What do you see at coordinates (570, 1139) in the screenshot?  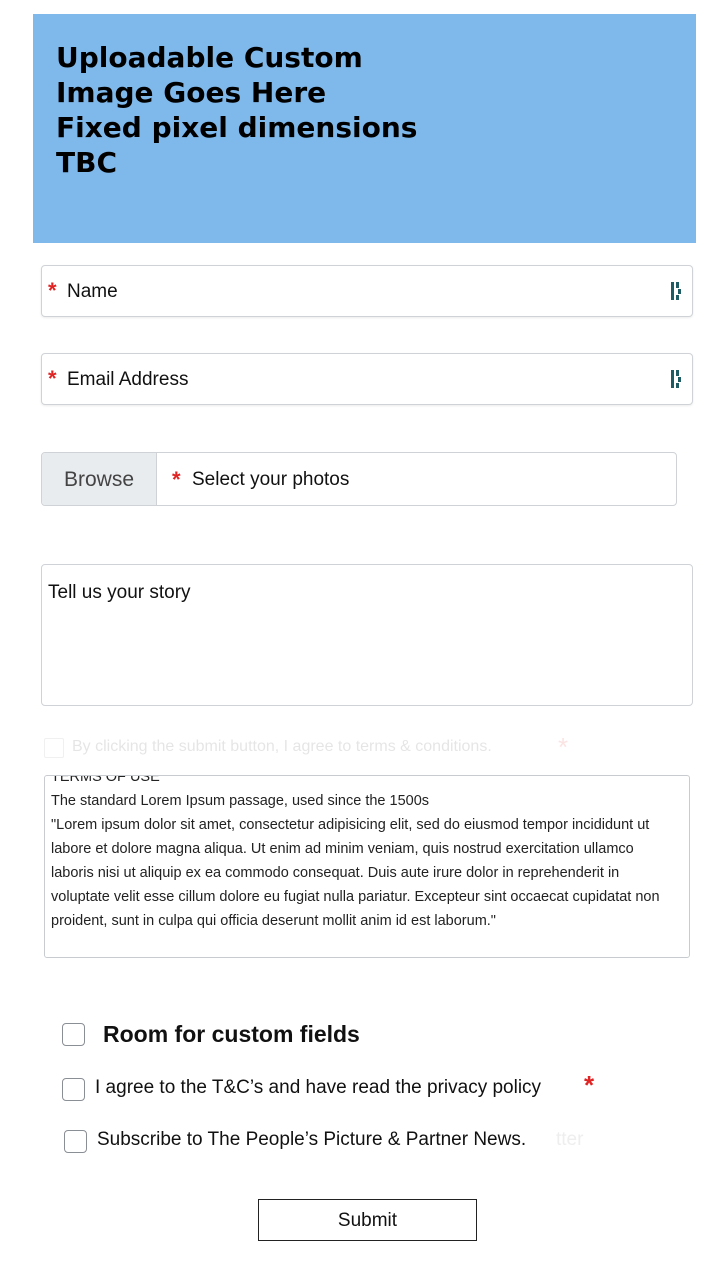 I see `subscribe-ghost-text: tter` at bounding box center [570, 1139].